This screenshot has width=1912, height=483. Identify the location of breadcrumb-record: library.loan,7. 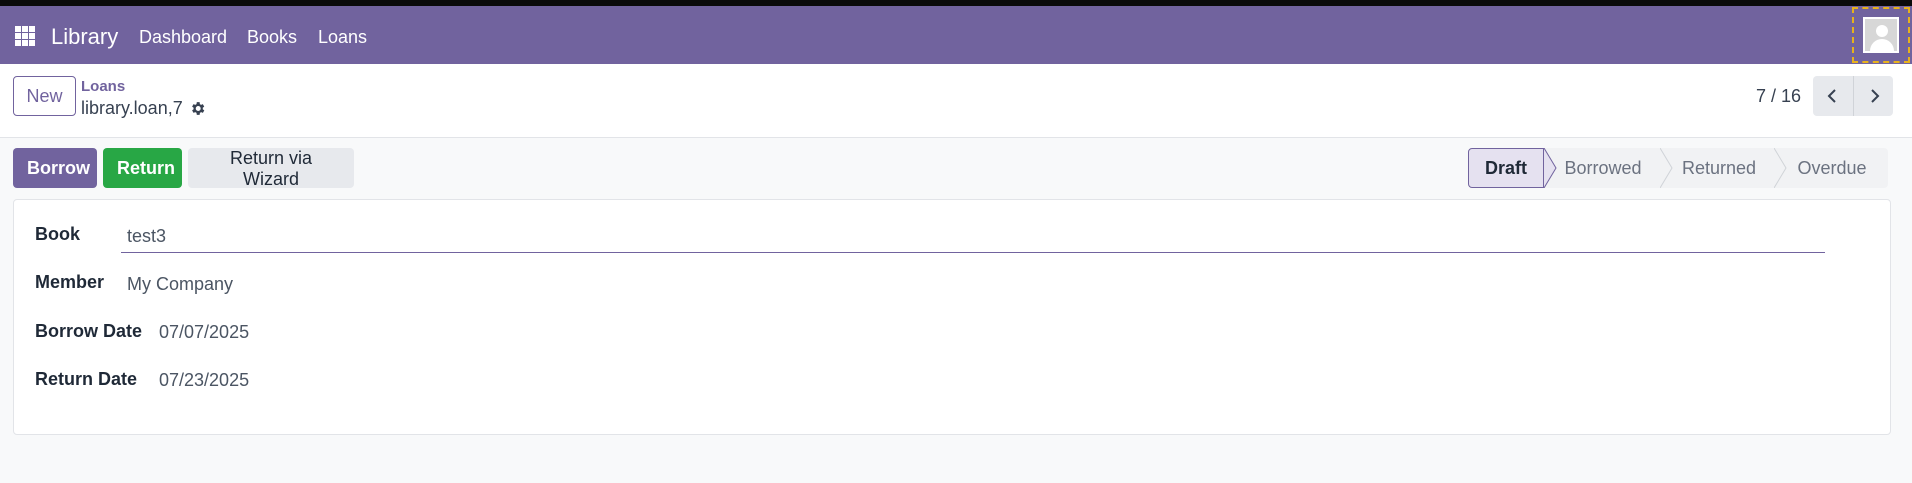
(132, 108).